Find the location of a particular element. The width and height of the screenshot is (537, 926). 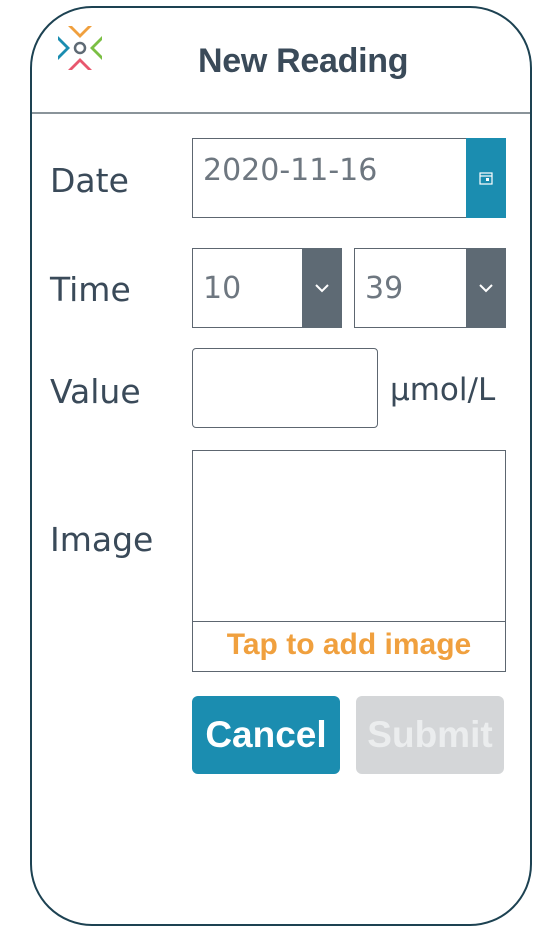

hour-value: 10 is located at coordinates (222, 288).